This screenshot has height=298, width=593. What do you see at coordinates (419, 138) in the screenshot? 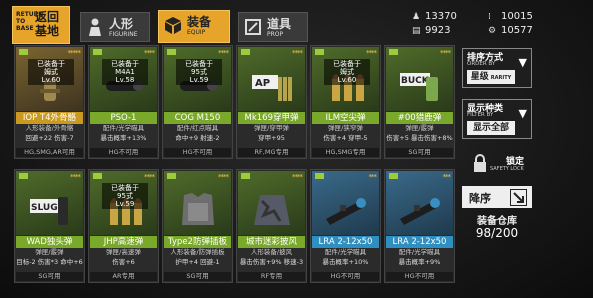
I see `equipment-stats: 伤害+5 暴击伤害+8%` at bounding box center [419, 138].